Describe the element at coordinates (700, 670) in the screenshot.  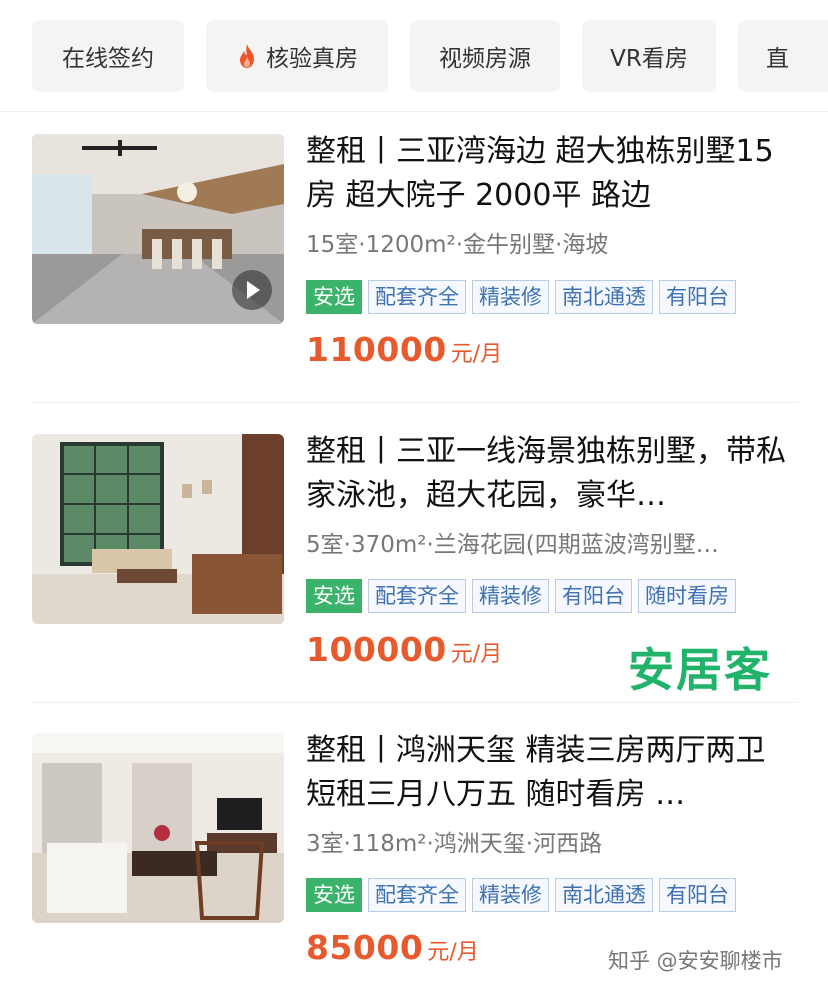
I see `brand-watermark: 安居客` at that location.